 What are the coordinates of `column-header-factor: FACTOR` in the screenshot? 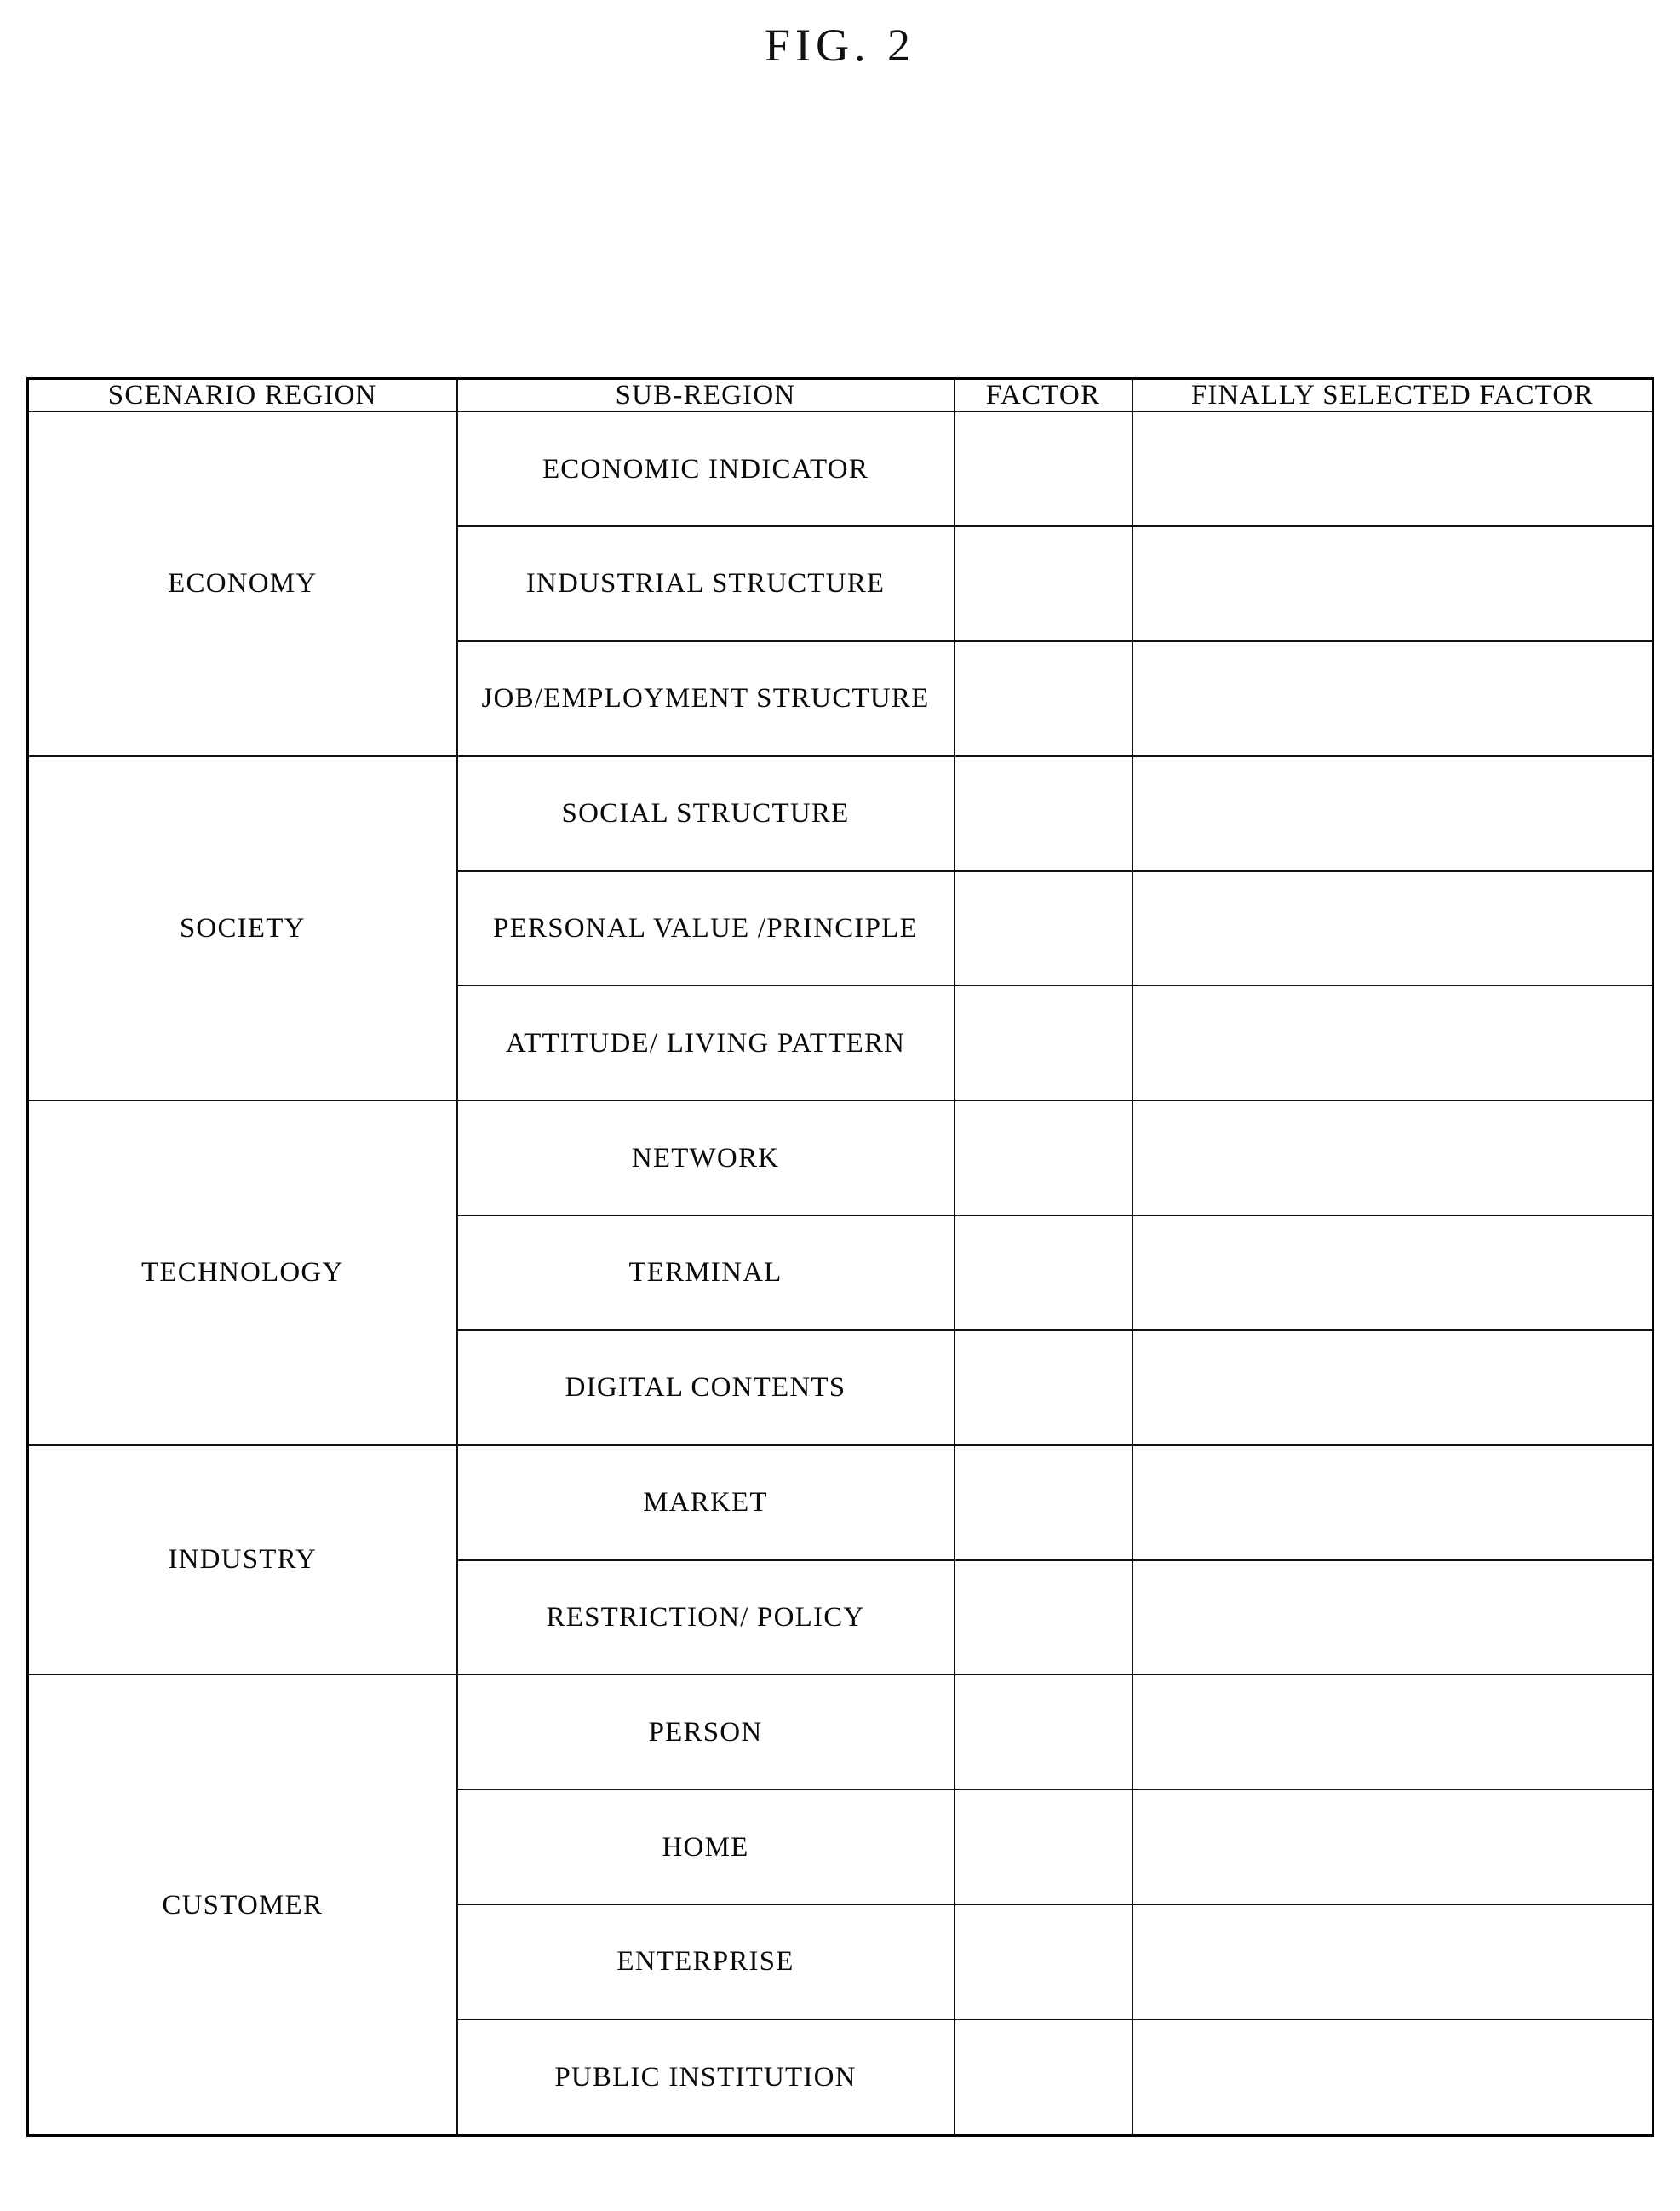 It's located at (1043, 395).